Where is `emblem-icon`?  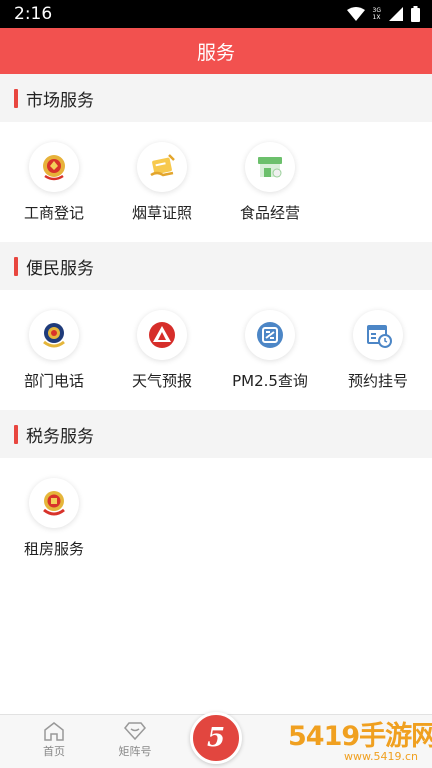
emblem-icon is located at coordinates (54, 167).